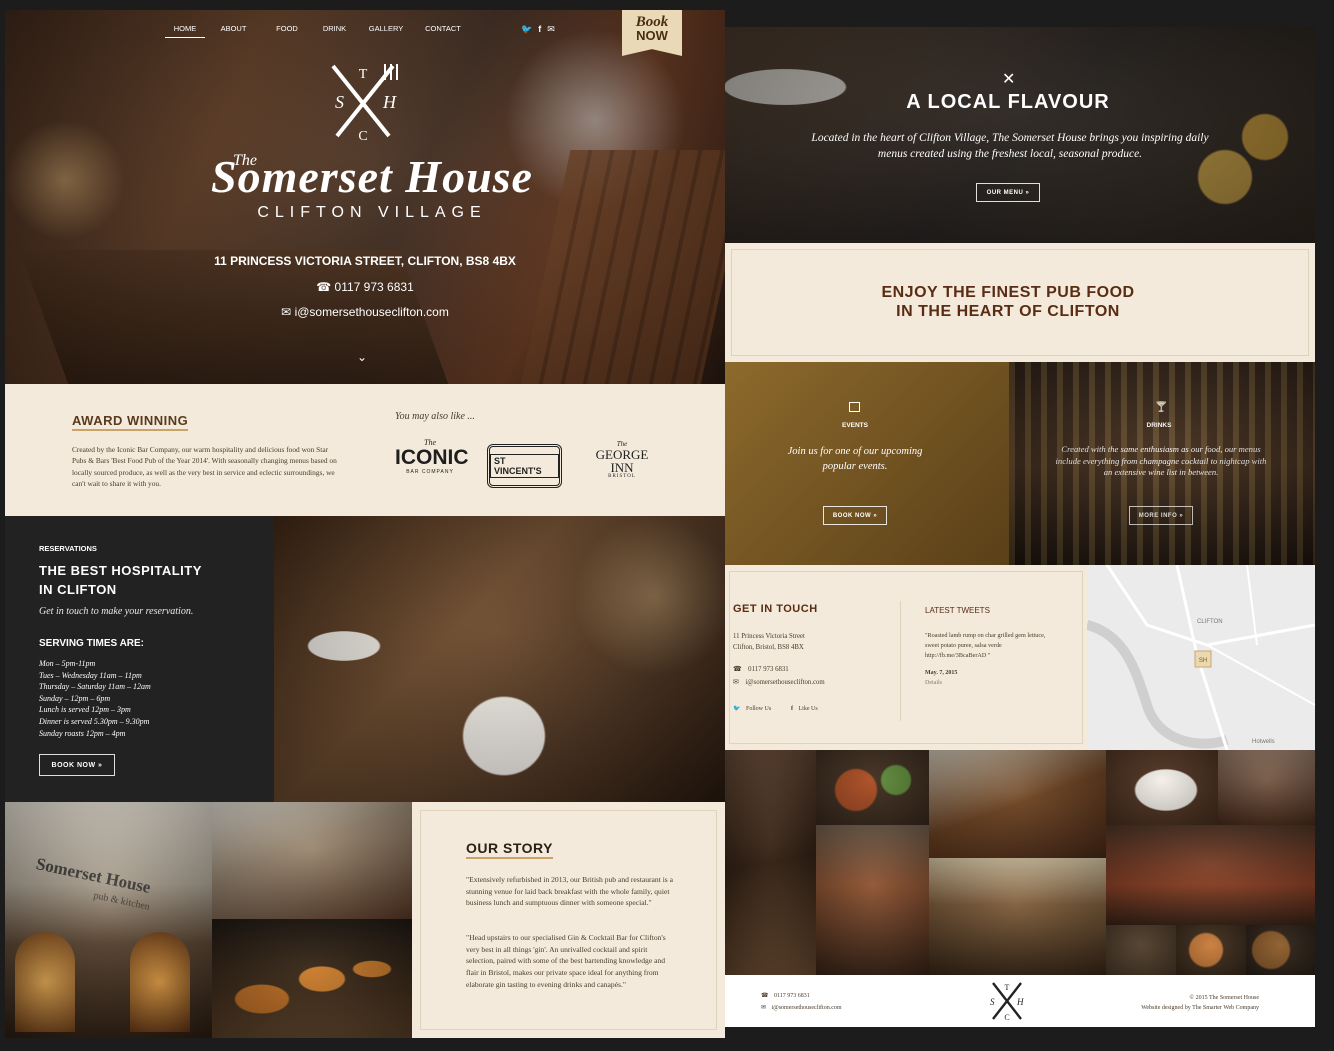 This screenshot has width=1334, height=1051. I want to click on reservations-label: RESERVATIONS, so click(68, 548).